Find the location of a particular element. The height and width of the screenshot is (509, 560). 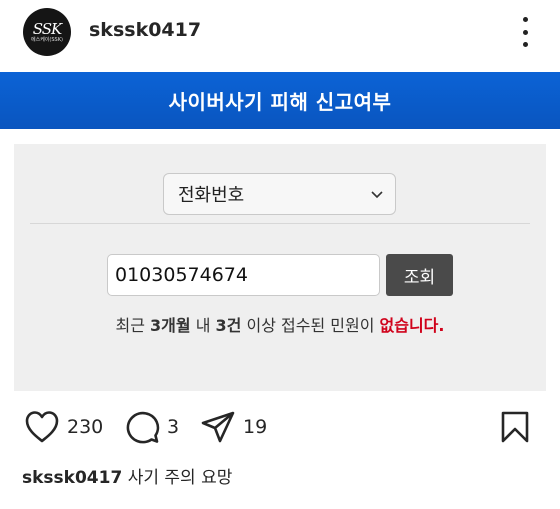

bookmark-icon is located at coordinates (515, 427).